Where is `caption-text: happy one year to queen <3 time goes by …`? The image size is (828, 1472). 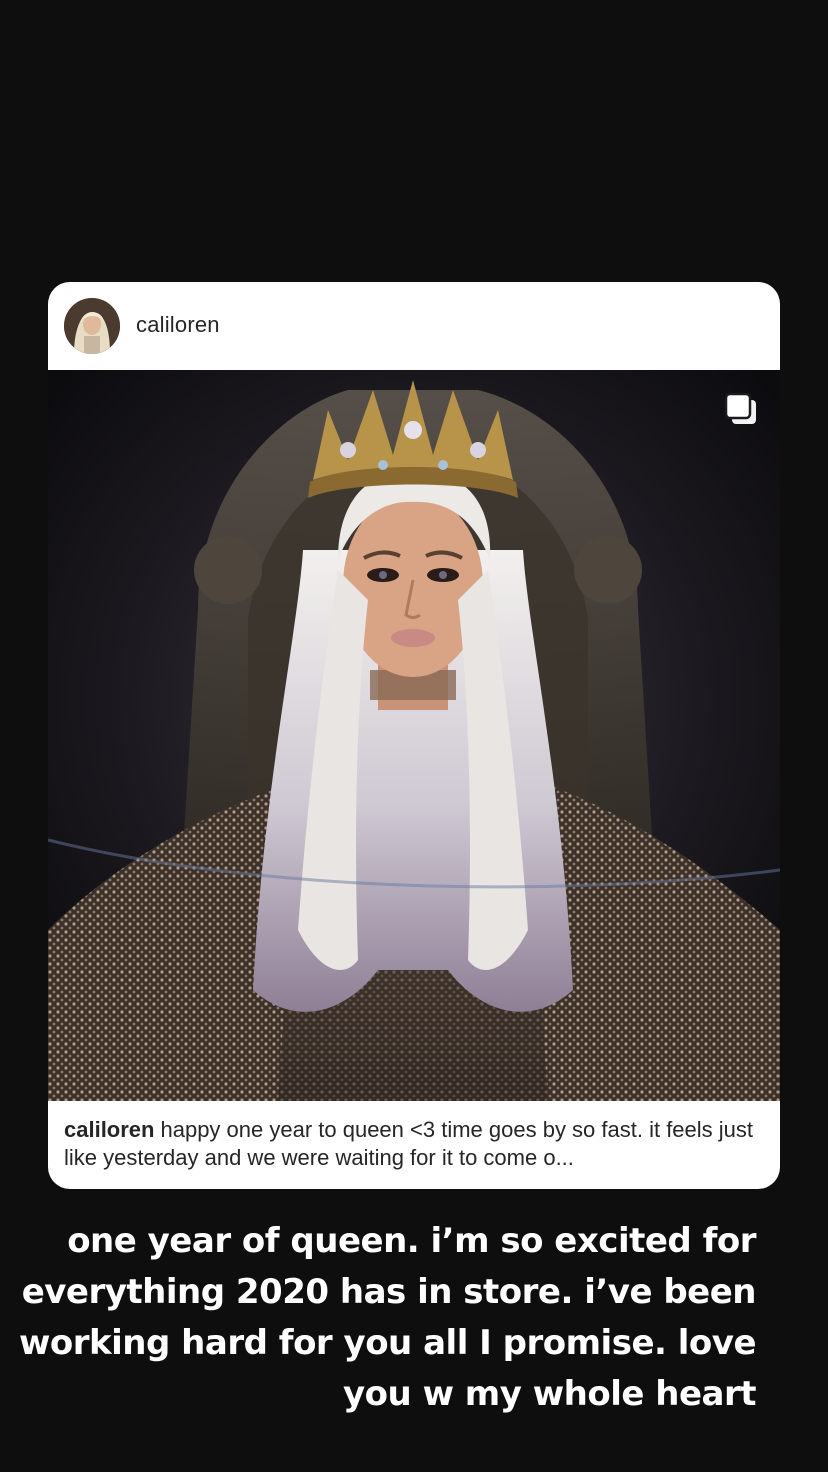
caption-text: happy one year to queen <3 time goes by … is located at coordinates (409, 1143).